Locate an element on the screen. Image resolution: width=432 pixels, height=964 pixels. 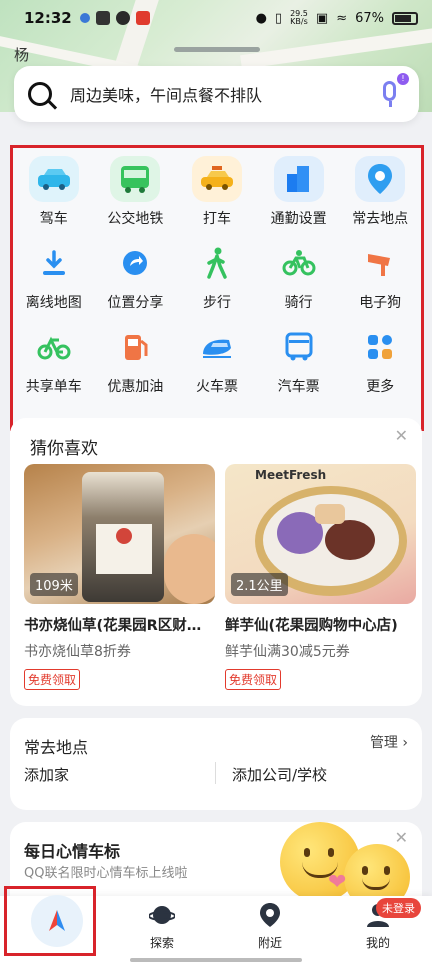
grid-item-camera: 电子狗 is located at coordinates (380, 278).